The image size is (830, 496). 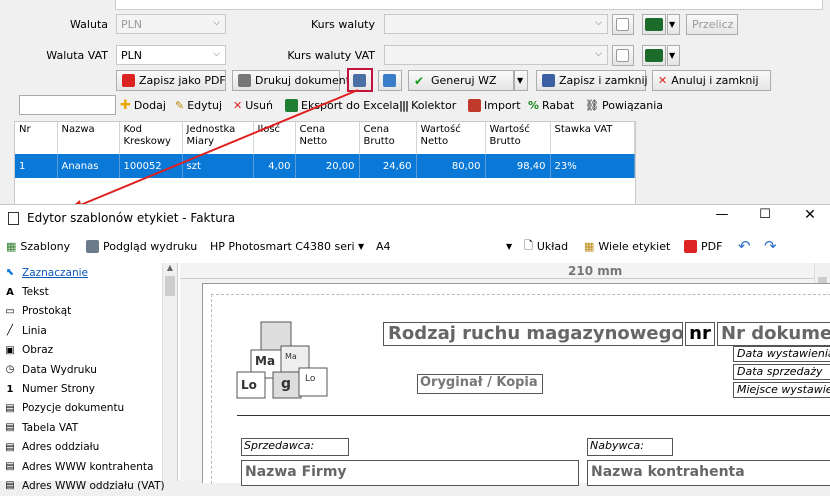 I want to click on templates-button: ▦ Szablony, so click(x=38, y=246).